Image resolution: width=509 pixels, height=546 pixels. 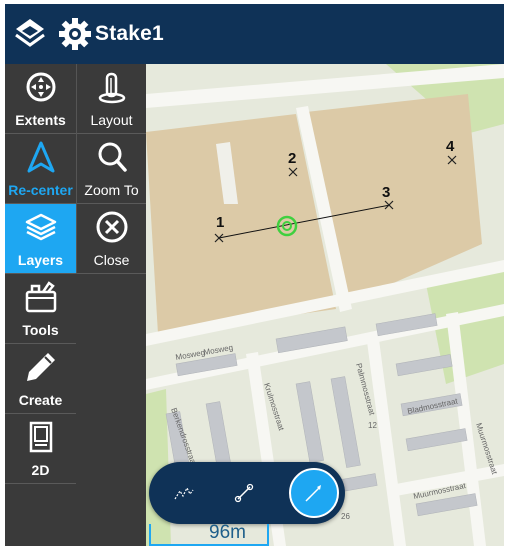 What do you see at coordinates (40, 190) in the screenshot?
I see `re-center-label: Re-center` at bounding box center [40, 190].